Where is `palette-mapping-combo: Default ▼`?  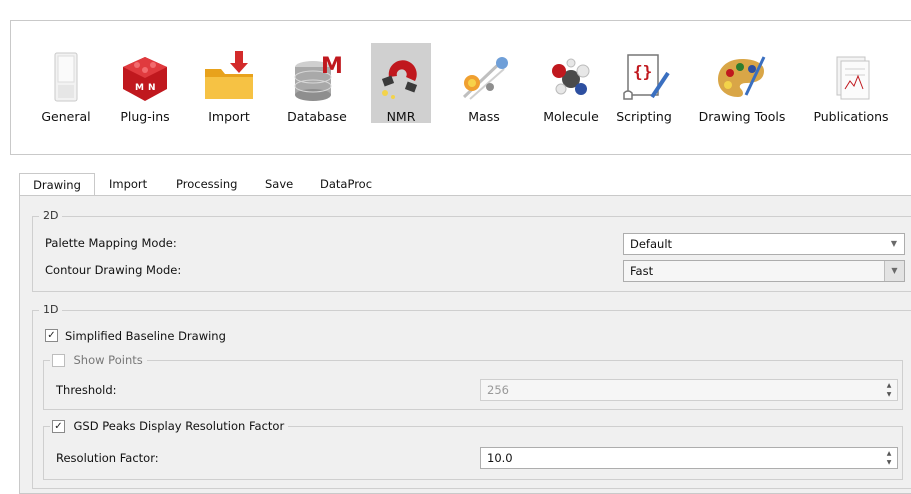 palette-mapping-combo: Default ▼ is located at coordinates (764, 244).